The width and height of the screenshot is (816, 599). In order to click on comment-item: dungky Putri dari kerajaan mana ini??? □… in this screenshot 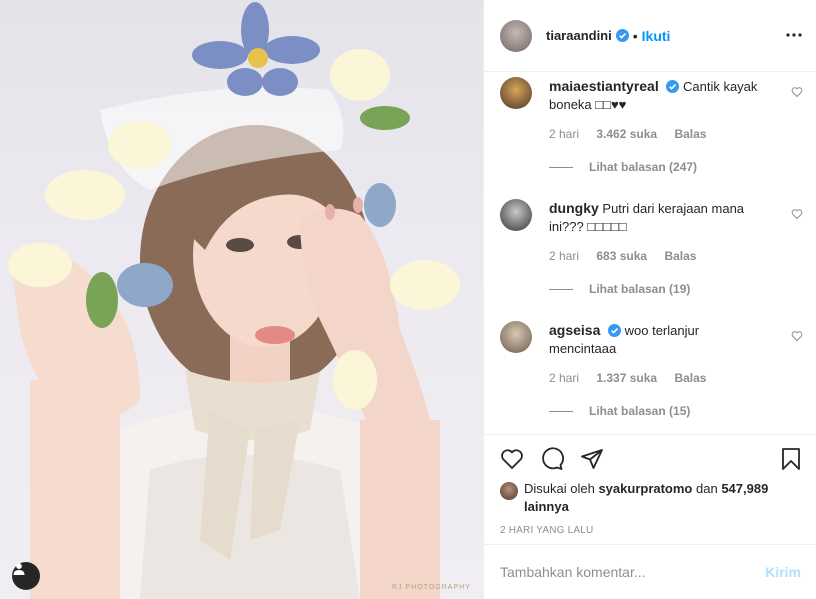, I will do `click(652, 255)`.